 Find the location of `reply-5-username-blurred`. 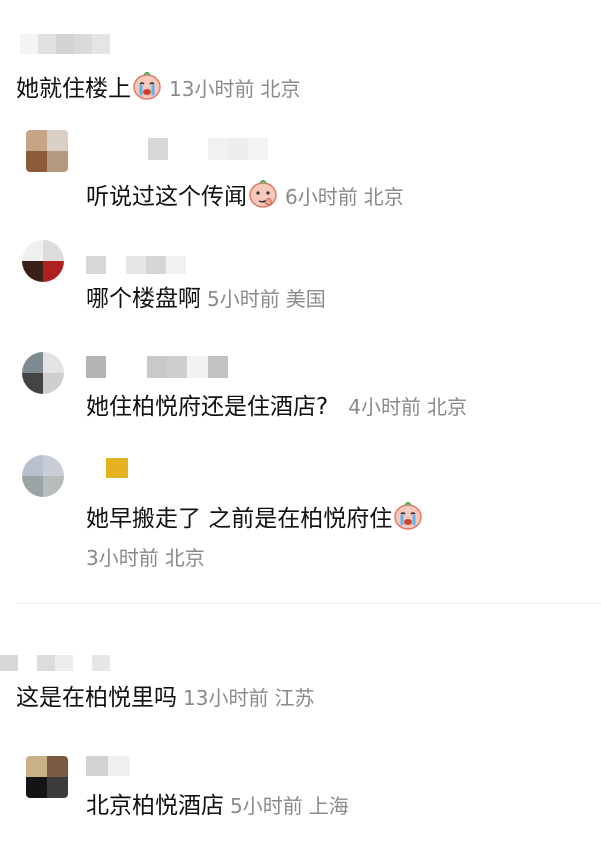

reply-5-username-blurred is located at coordinates (108, 766).